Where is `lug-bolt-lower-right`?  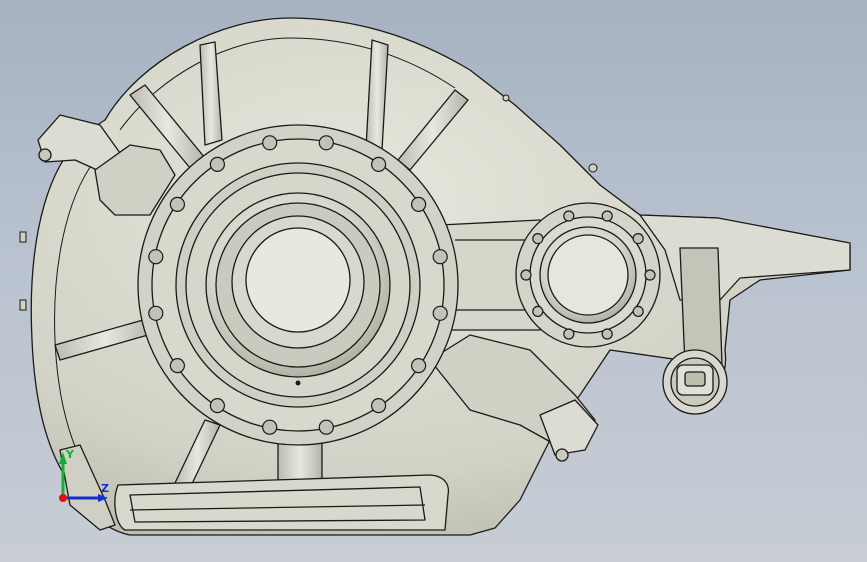 lug-bolt-lower-right is located at coordinates (562, 455).